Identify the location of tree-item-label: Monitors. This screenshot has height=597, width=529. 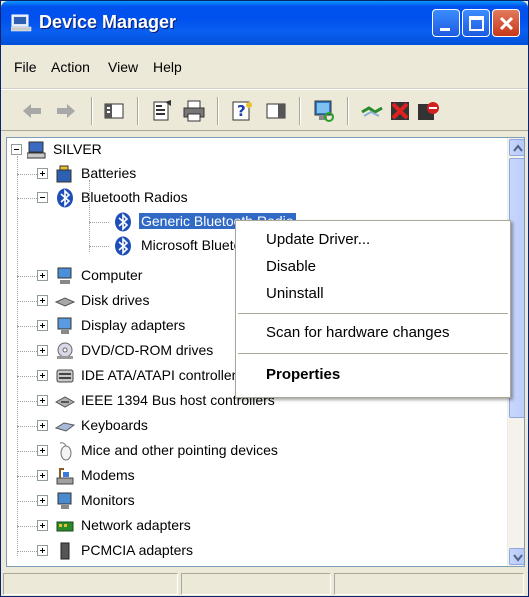
(108, 500).